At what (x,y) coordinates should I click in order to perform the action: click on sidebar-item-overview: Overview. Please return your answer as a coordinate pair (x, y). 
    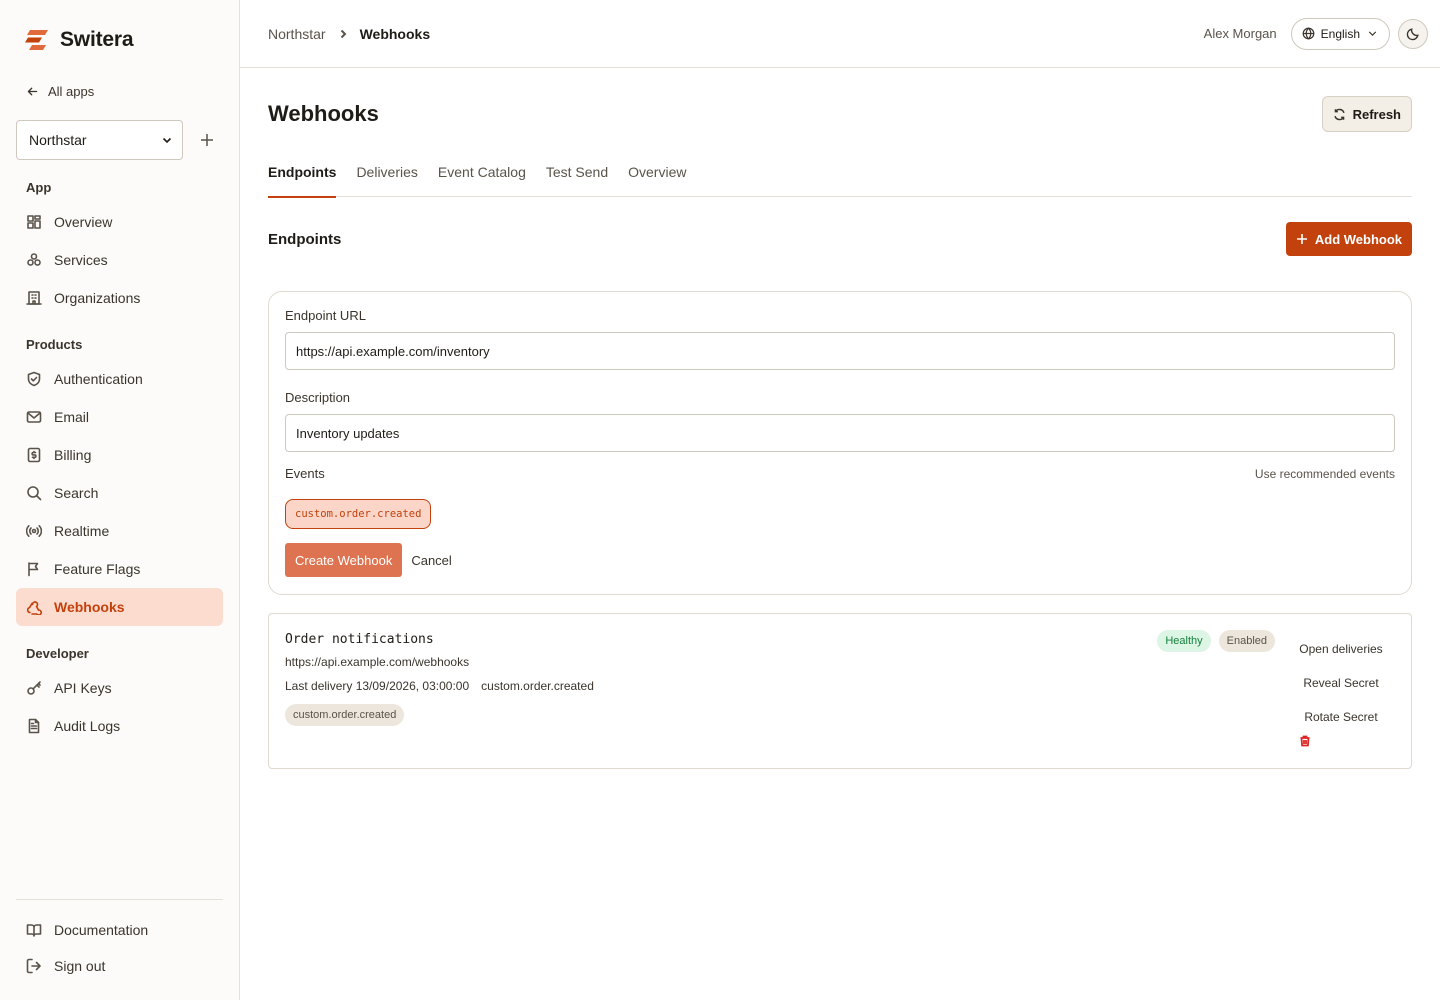
    Looking at the image, I should click on (119, 222).